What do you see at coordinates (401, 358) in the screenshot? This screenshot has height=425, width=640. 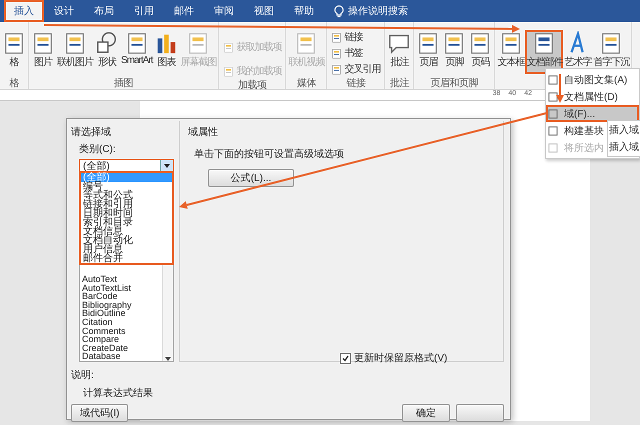 I see `checkbox-label: 更新时保留原格式(V)` at bounding box center [401, 358].